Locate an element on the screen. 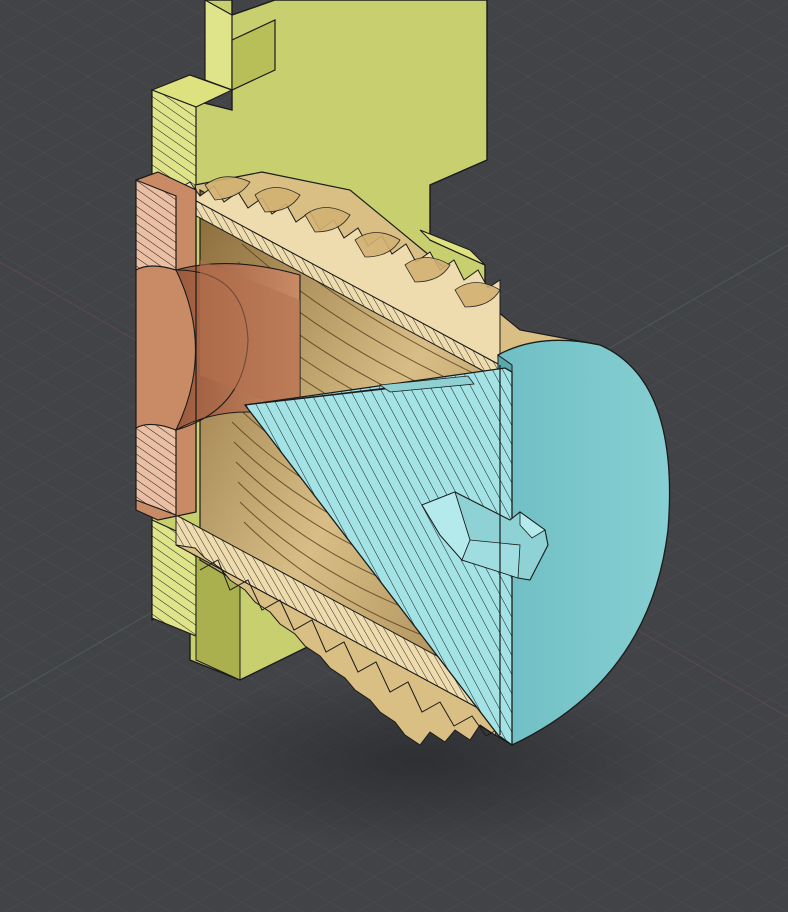  nut-section-top is located at coordinates (156, 225).